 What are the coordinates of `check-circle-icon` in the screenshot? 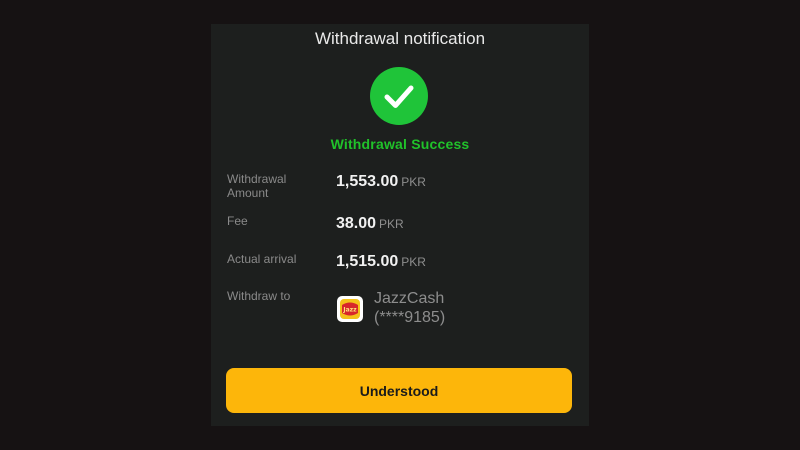 It's located at (399, 96).